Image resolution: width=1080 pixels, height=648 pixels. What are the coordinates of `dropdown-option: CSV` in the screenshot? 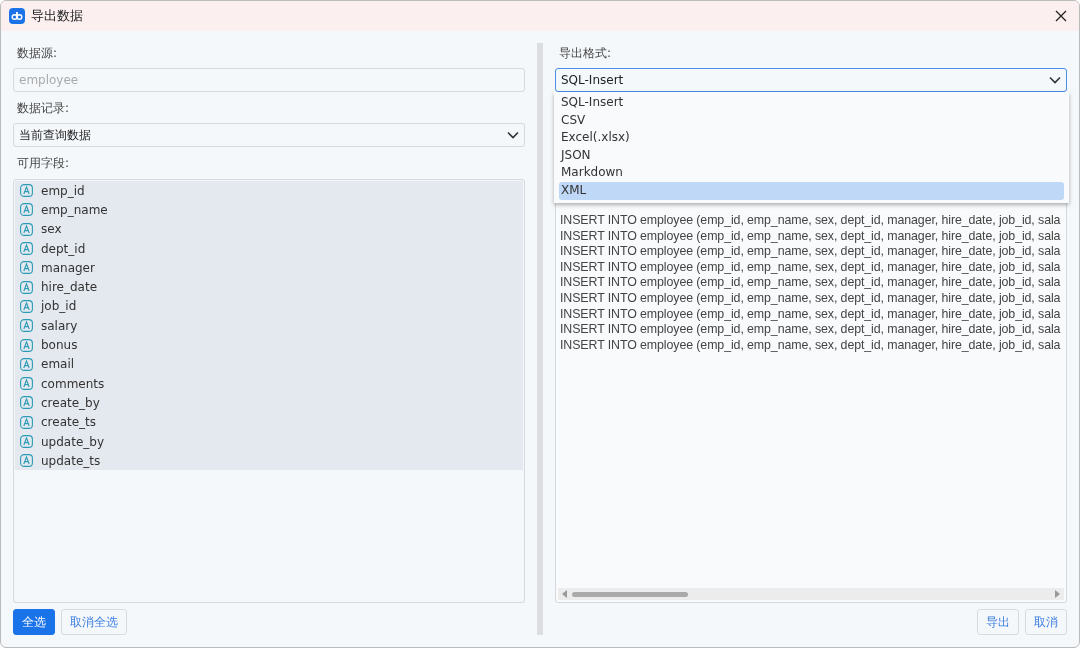 It's located at (811, 120).